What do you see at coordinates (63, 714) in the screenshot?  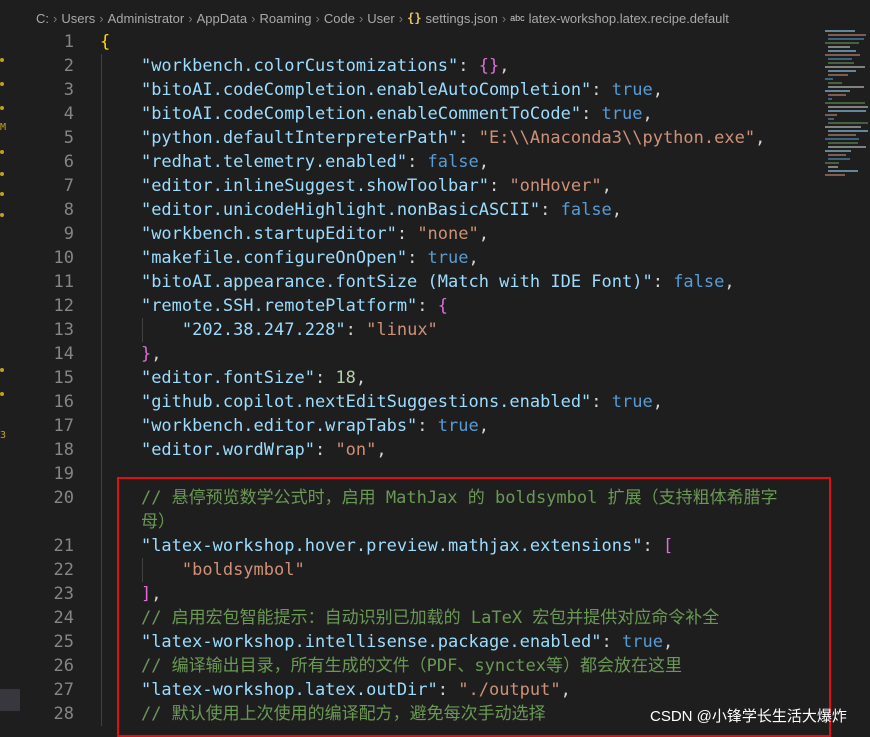 I see `line-number: 28` at bounding box center [63, 714].